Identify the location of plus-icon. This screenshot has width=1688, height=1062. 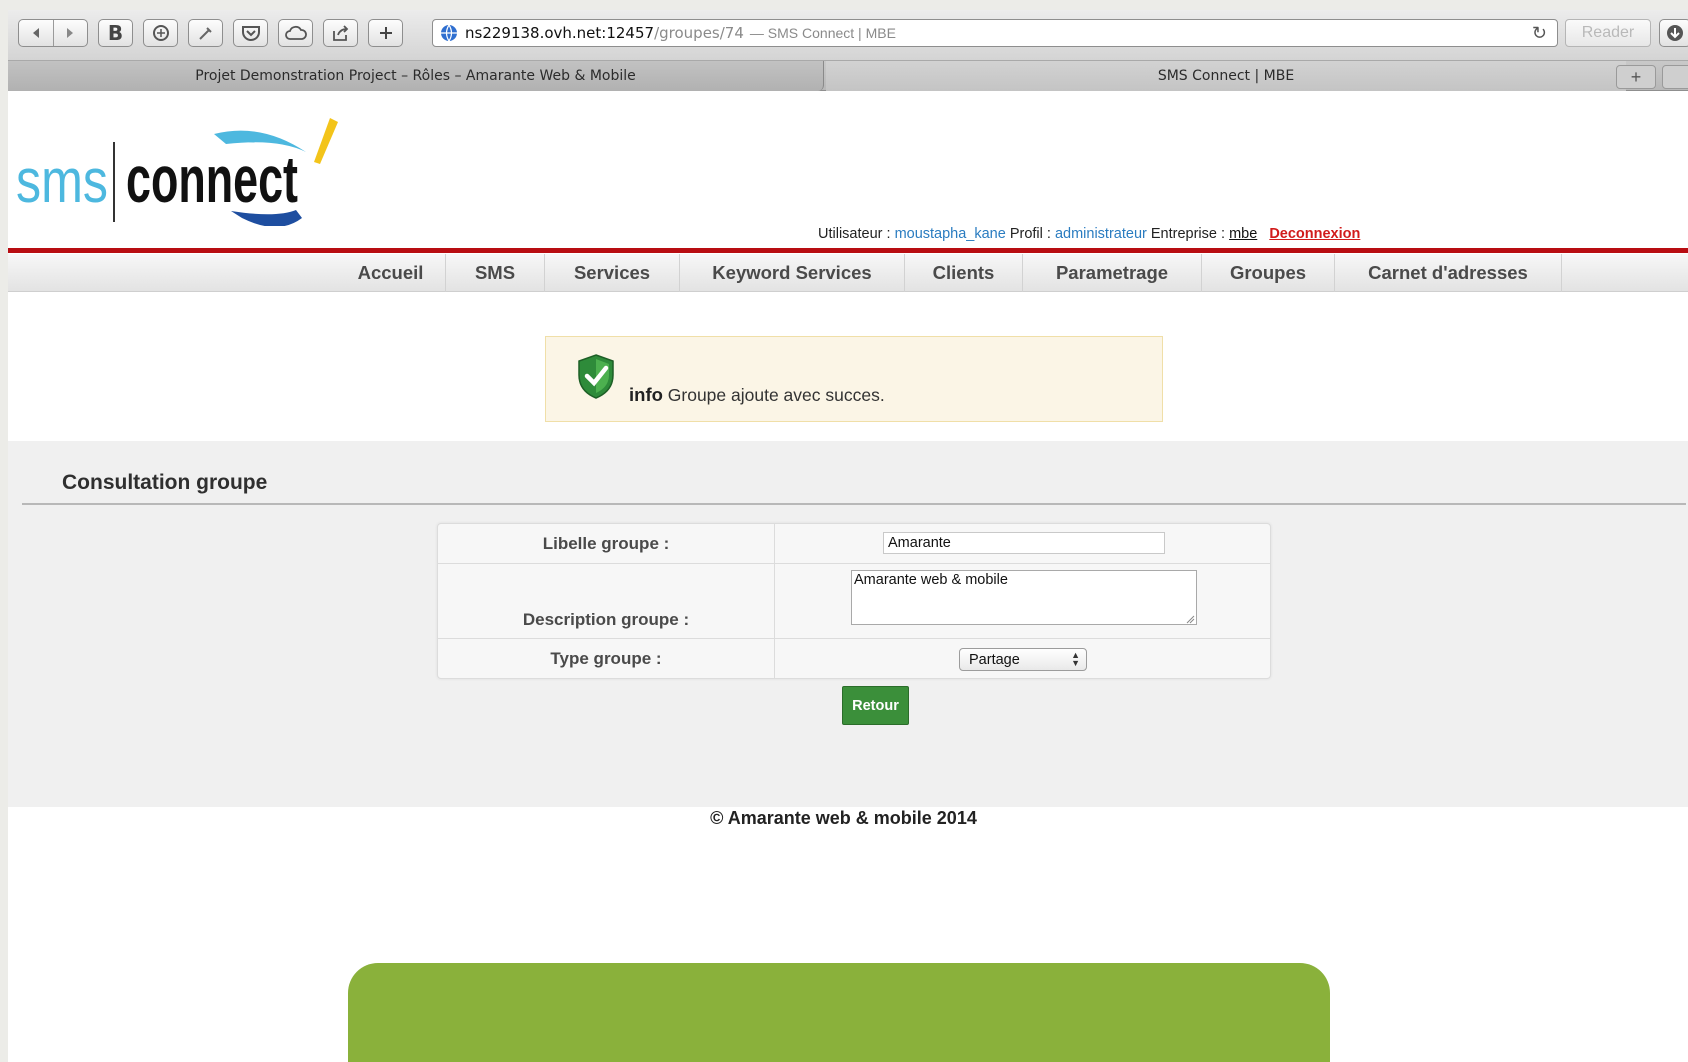
(385, 33).